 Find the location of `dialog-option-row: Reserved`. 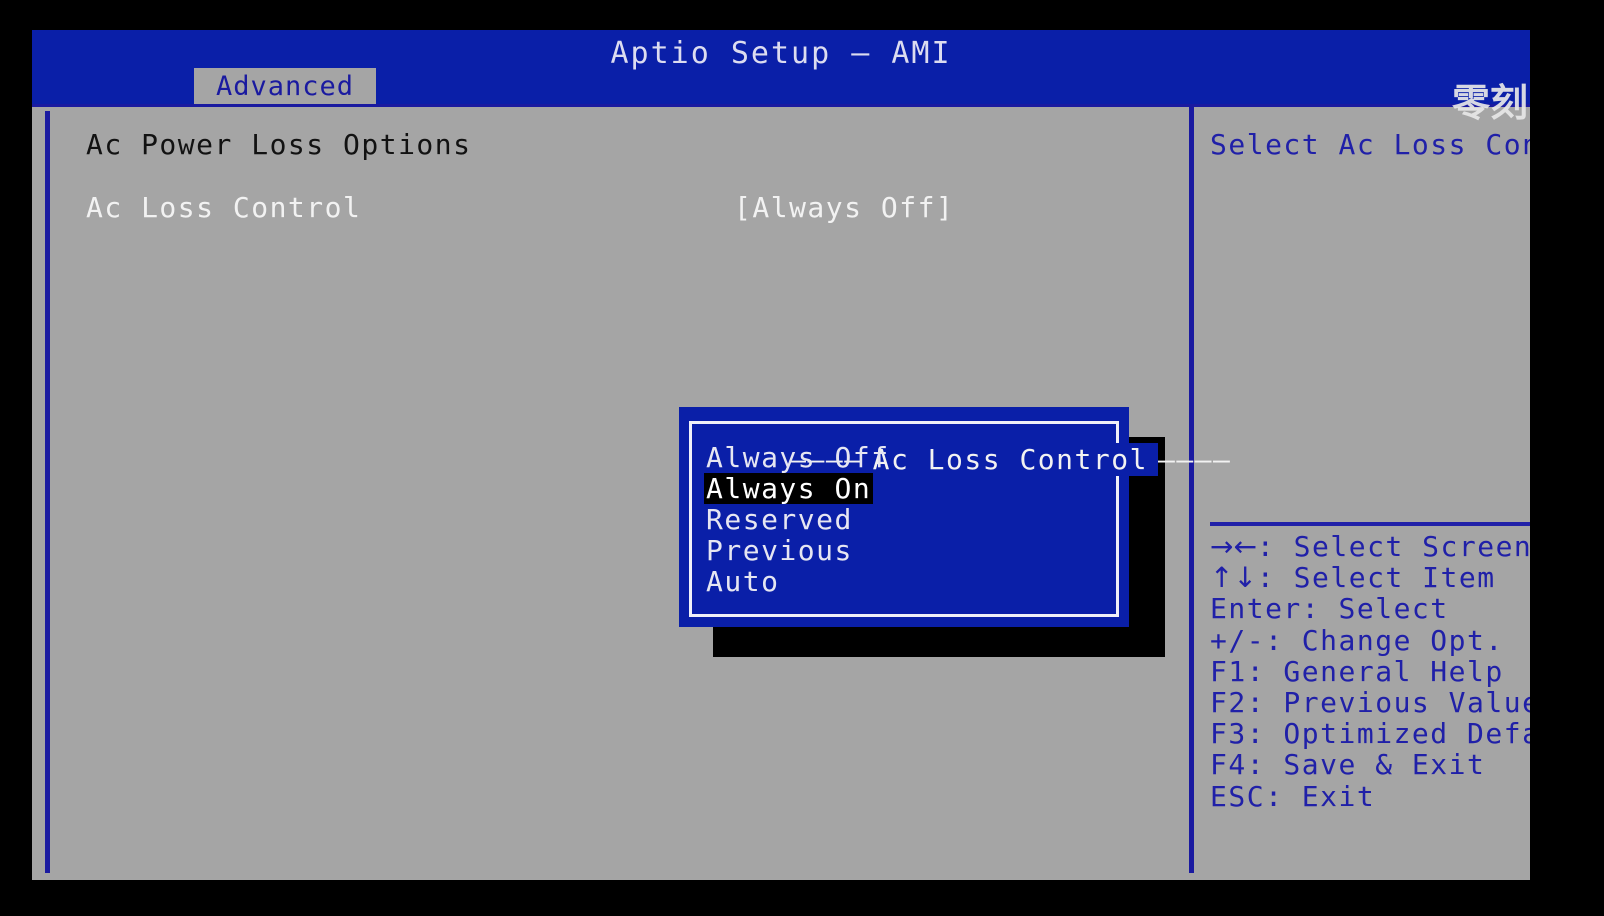

dialog-option-row: Reserved is located at coordinates (904, 519).